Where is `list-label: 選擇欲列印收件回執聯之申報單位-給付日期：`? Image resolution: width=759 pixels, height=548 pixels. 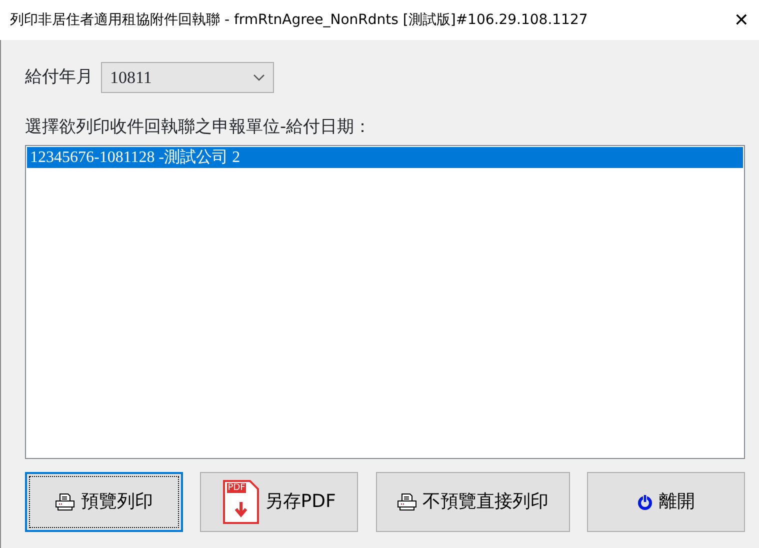
list-label: 選擇欲列印收件回執聯之申報單位-給付日期： is located at coordinates (198, 127).